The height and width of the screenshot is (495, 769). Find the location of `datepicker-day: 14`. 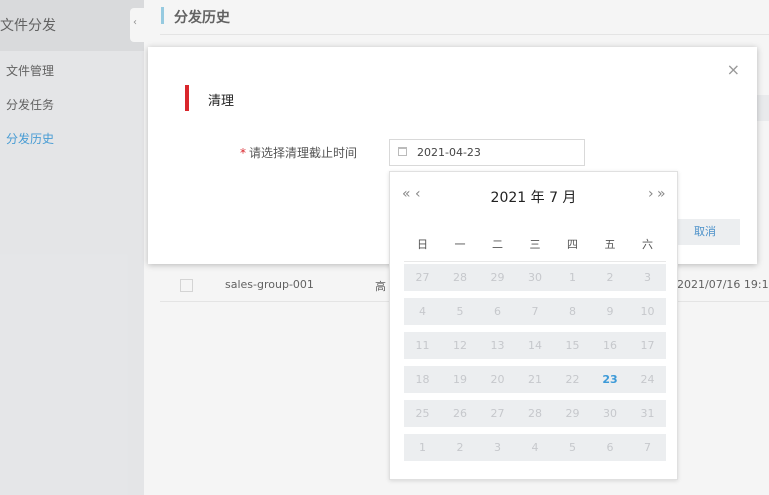

datepicker-day: 14 is located at coordinates (535, 345).